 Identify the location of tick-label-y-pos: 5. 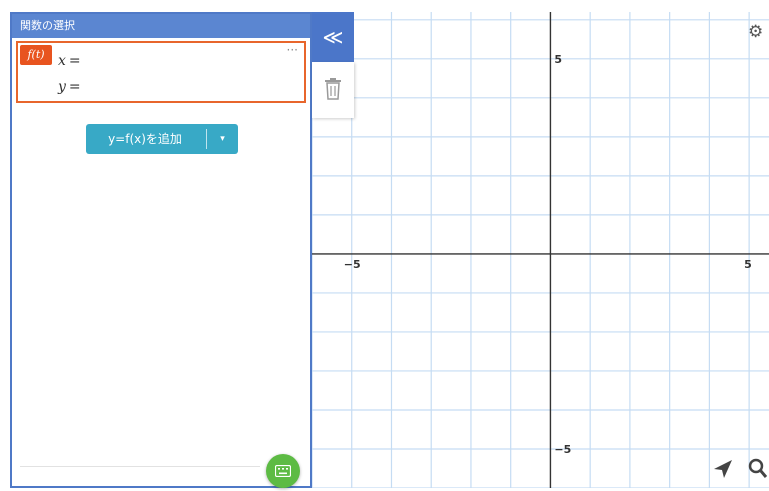
(558, 59).